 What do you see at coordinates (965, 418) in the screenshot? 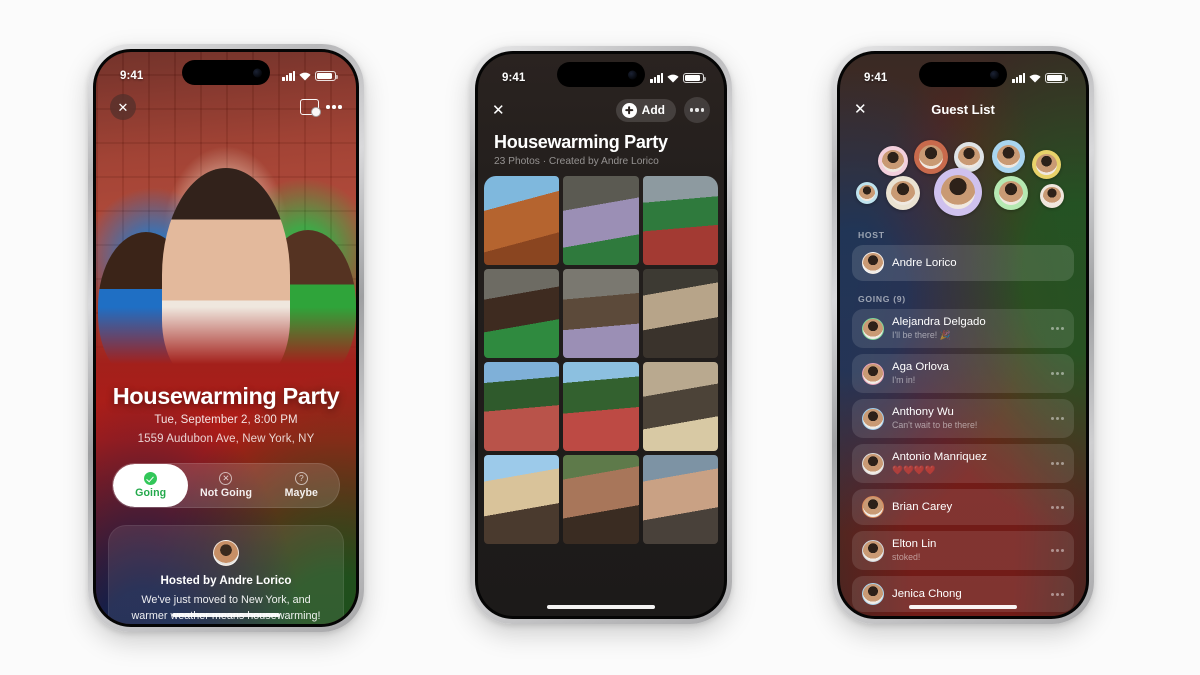
I see `guest-row-text: Anthony Wu Can't wait to be there!` at bounding box center [965, 418].